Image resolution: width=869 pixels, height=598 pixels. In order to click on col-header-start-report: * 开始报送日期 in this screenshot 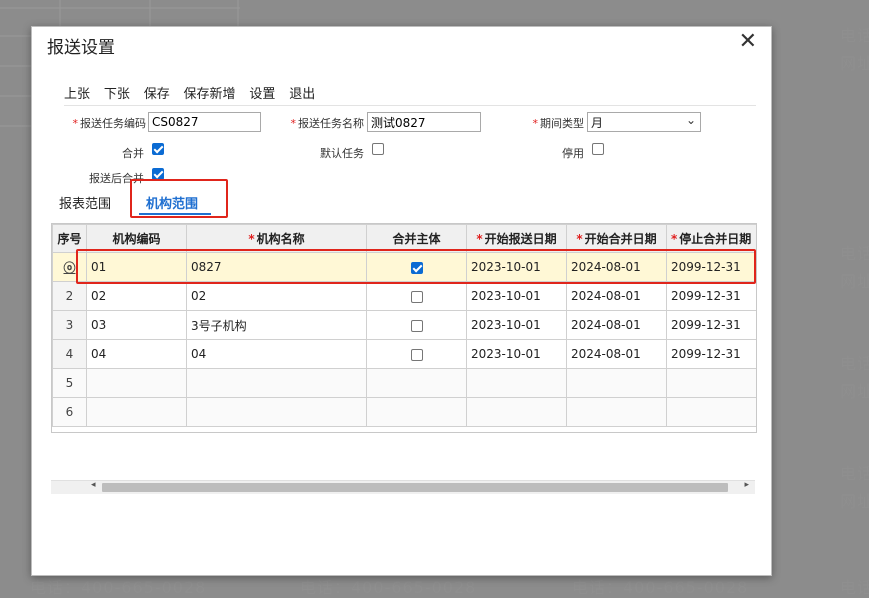, I will do `click(516, 238)`.